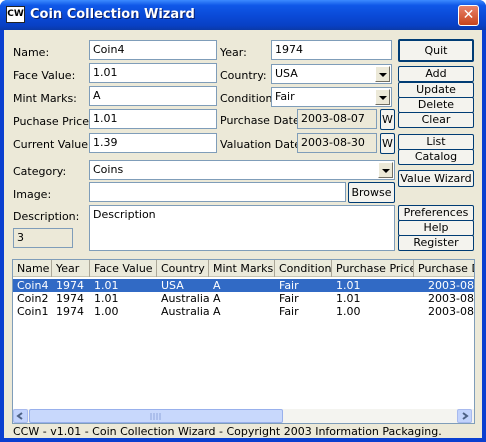 This screenshot has height=442, width=486. I want to click on quit-button: Quit, so click(436, 50).